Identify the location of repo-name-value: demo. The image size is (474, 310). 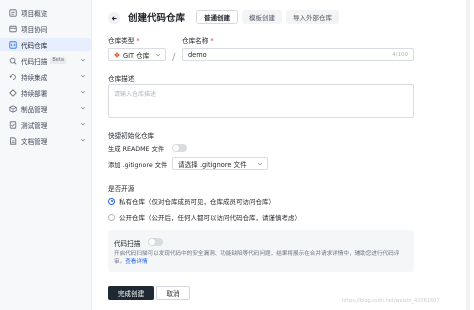
(197, 54).